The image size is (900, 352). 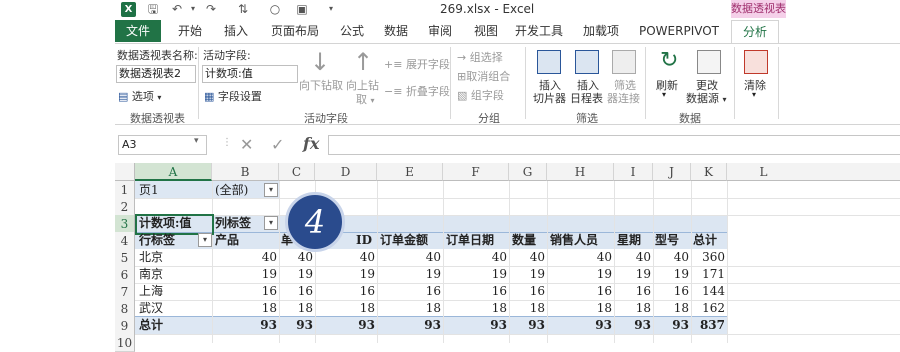 What do you see at coordinates (614, 145) in the screenshot?
I see `formula-input` at bounding box center [614, 145].